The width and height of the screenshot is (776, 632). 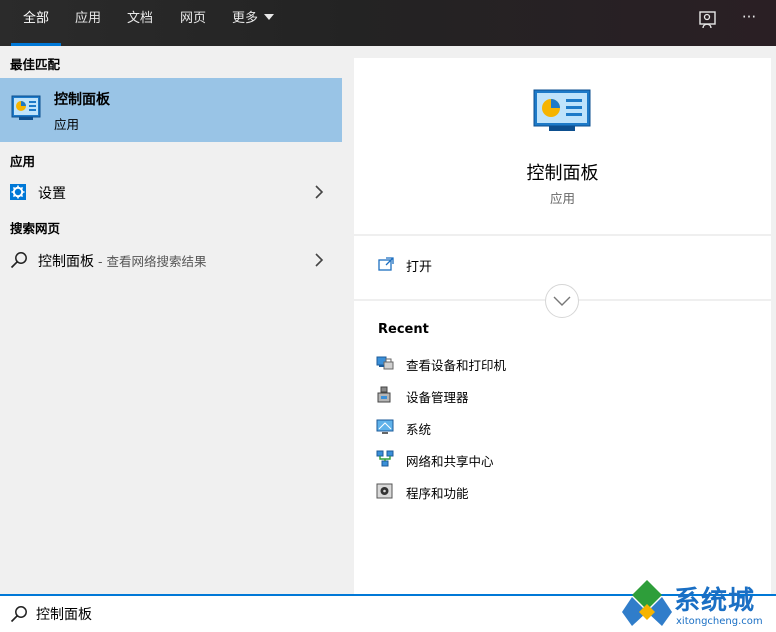 What do you see at coordinates (67, 124) in the screenshot?
I see `best-match-subtitle: 应用` at bounding box center [67, 124].